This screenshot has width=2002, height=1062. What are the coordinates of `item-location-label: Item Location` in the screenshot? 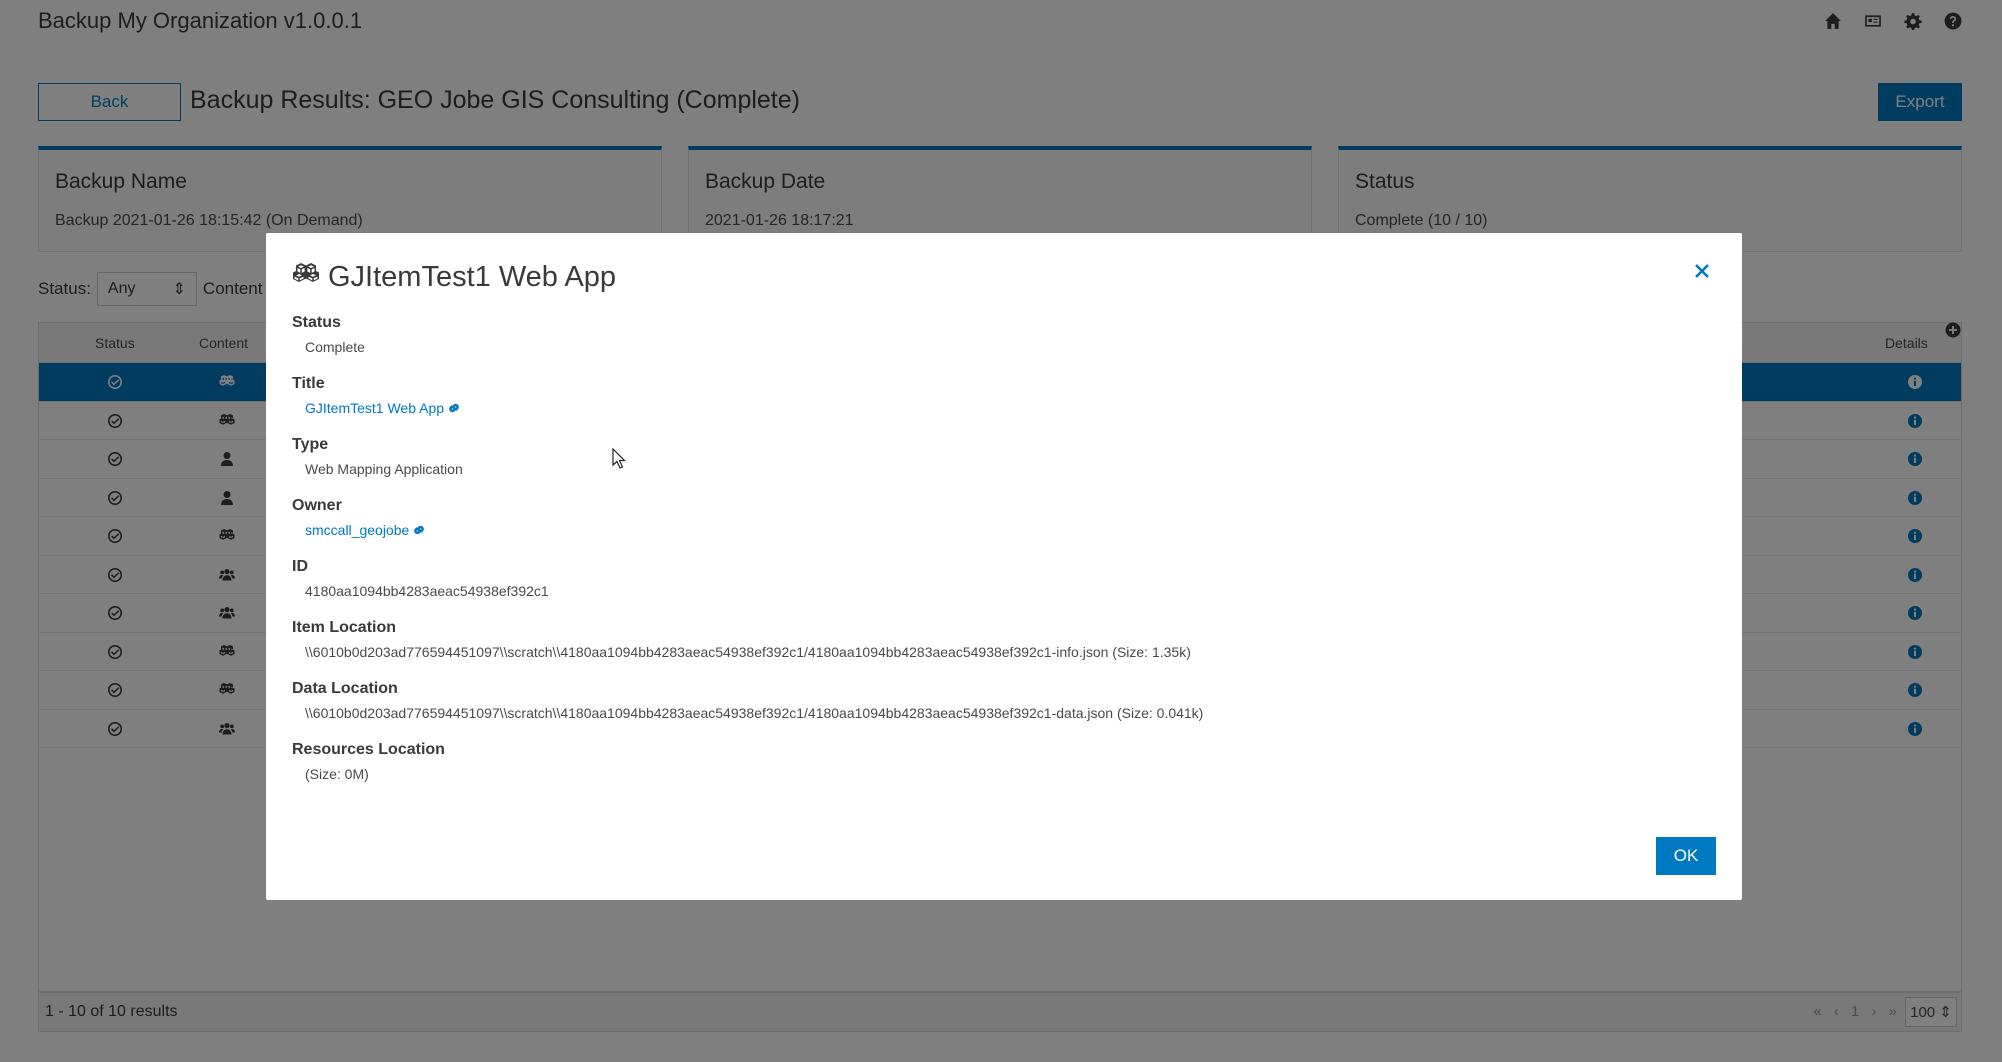 It's located at (344, 627).